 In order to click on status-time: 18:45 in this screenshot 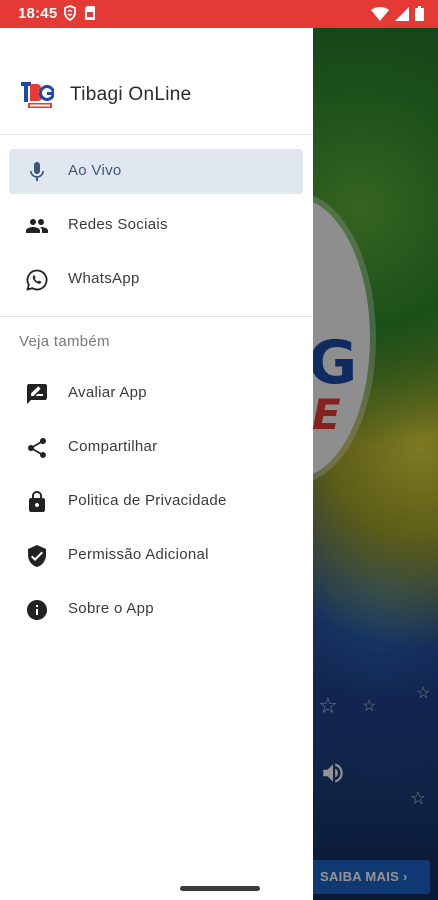, I will do `click(38, 13)`.